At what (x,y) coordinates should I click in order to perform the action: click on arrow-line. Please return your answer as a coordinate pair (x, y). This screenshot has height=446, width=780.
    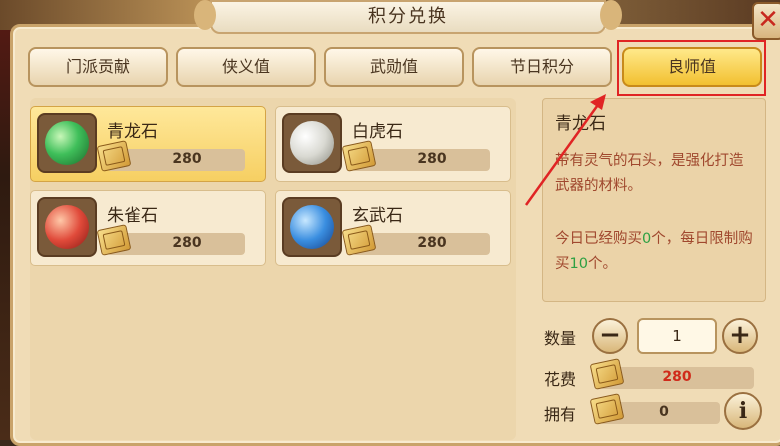
    Looking at the image, I should click on (563, 153).